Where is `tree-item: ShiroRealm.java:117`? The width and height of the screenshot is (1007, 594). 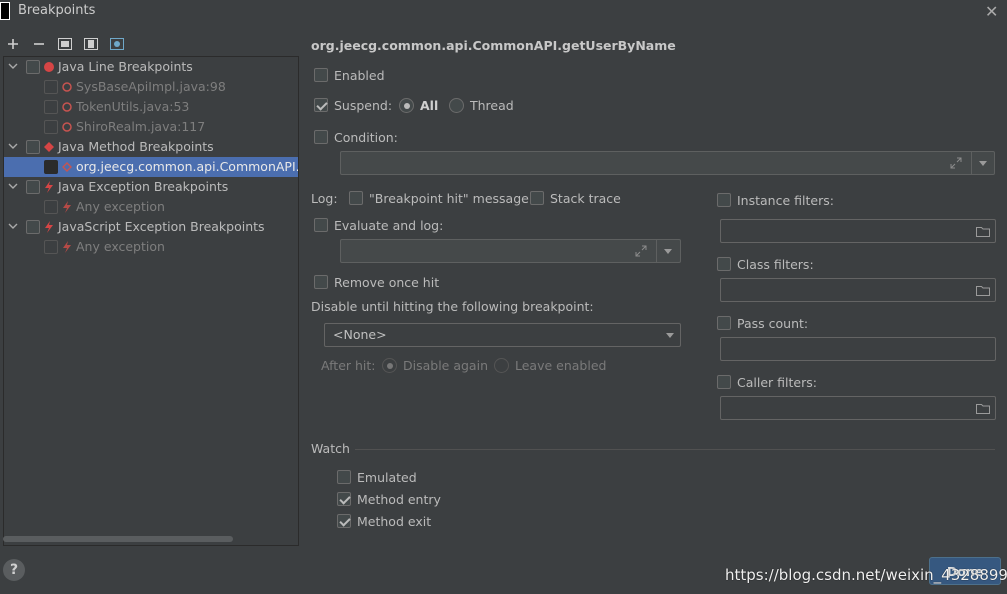 tree-item: ShiroRealm.java:117 is located at coordinates (151, 127).